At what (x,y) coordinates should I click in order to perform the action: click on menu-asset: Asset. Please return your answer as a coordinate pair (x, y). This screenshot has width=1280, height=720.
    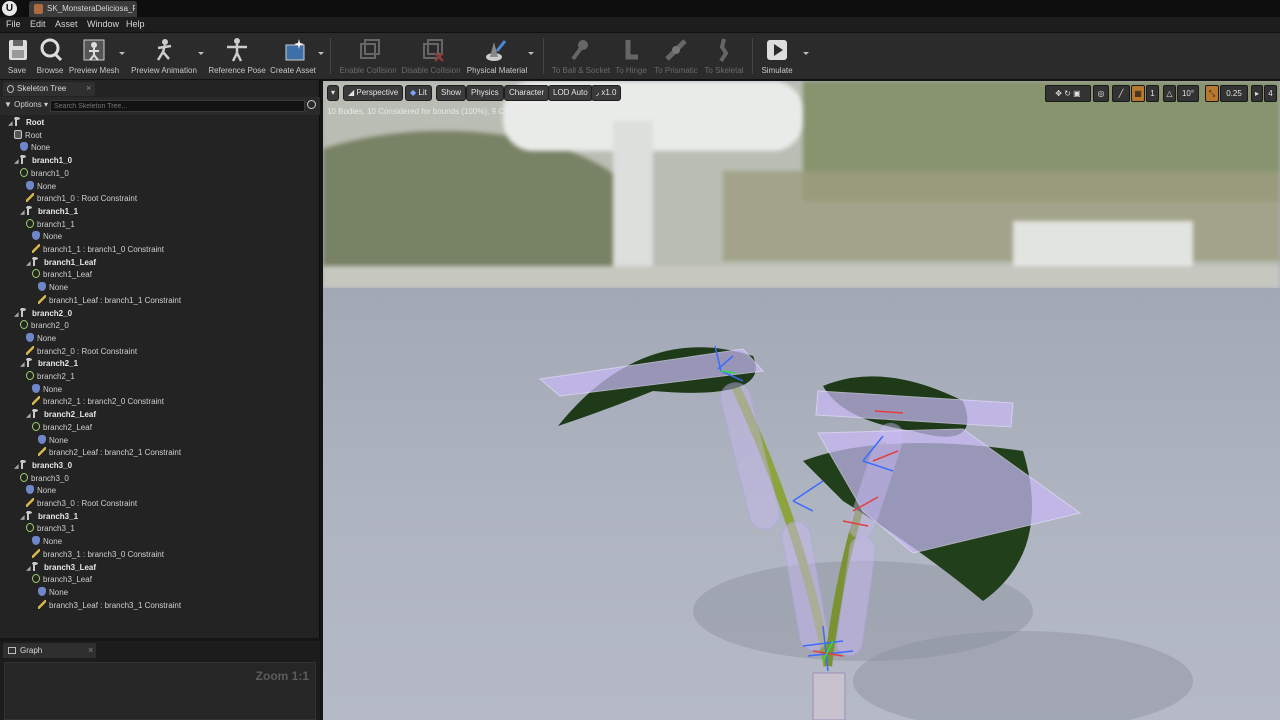
    Looking at the image, I should click on (66, 24).